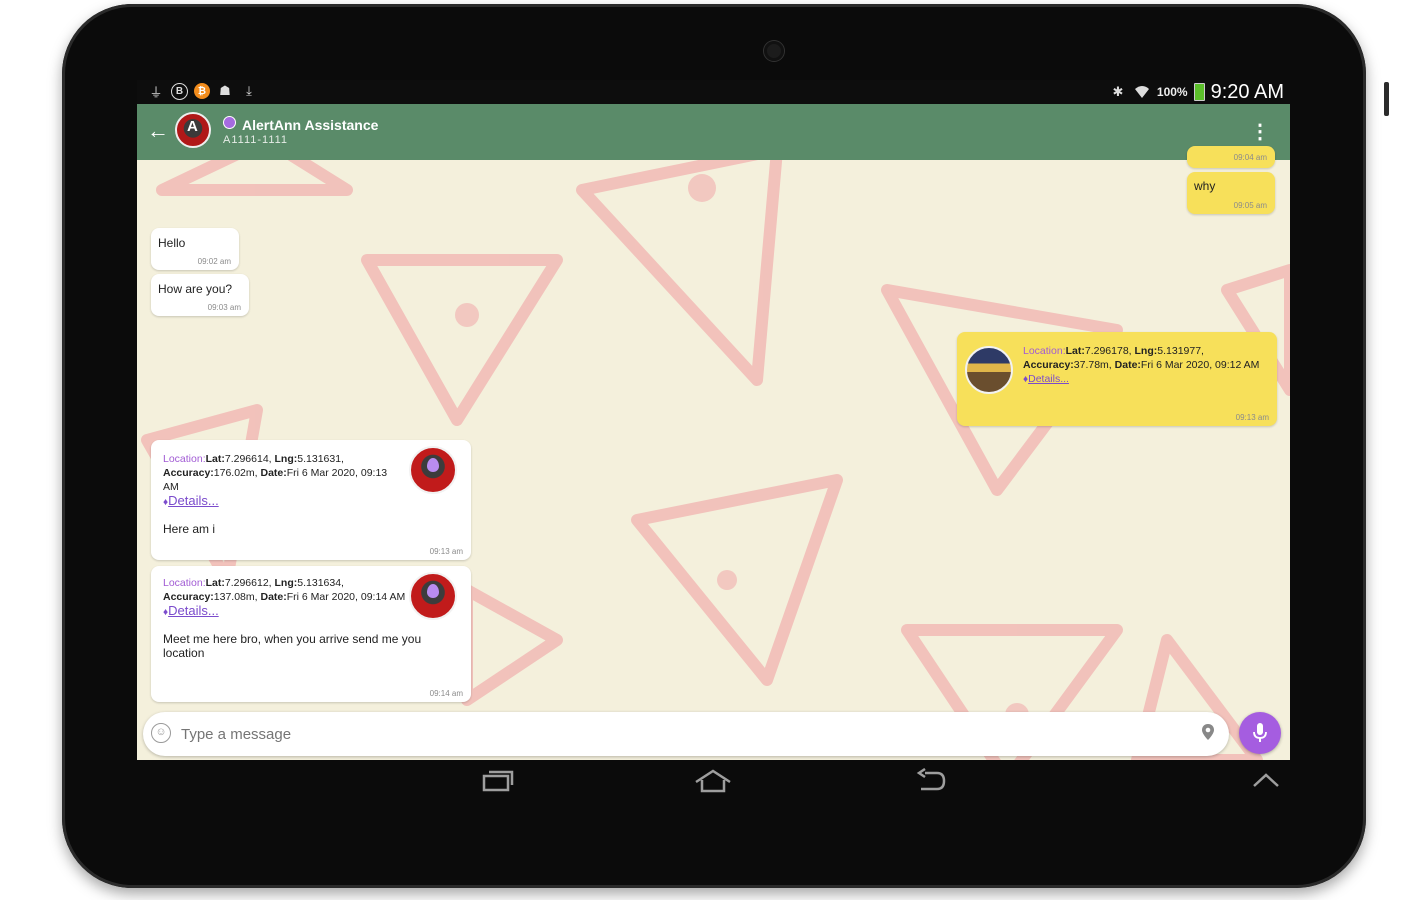 The height and width of the screenshot is (900, 1413). Describe the element at coordinates (774, 51) in the screenshot. I see `front-camera` at that location.